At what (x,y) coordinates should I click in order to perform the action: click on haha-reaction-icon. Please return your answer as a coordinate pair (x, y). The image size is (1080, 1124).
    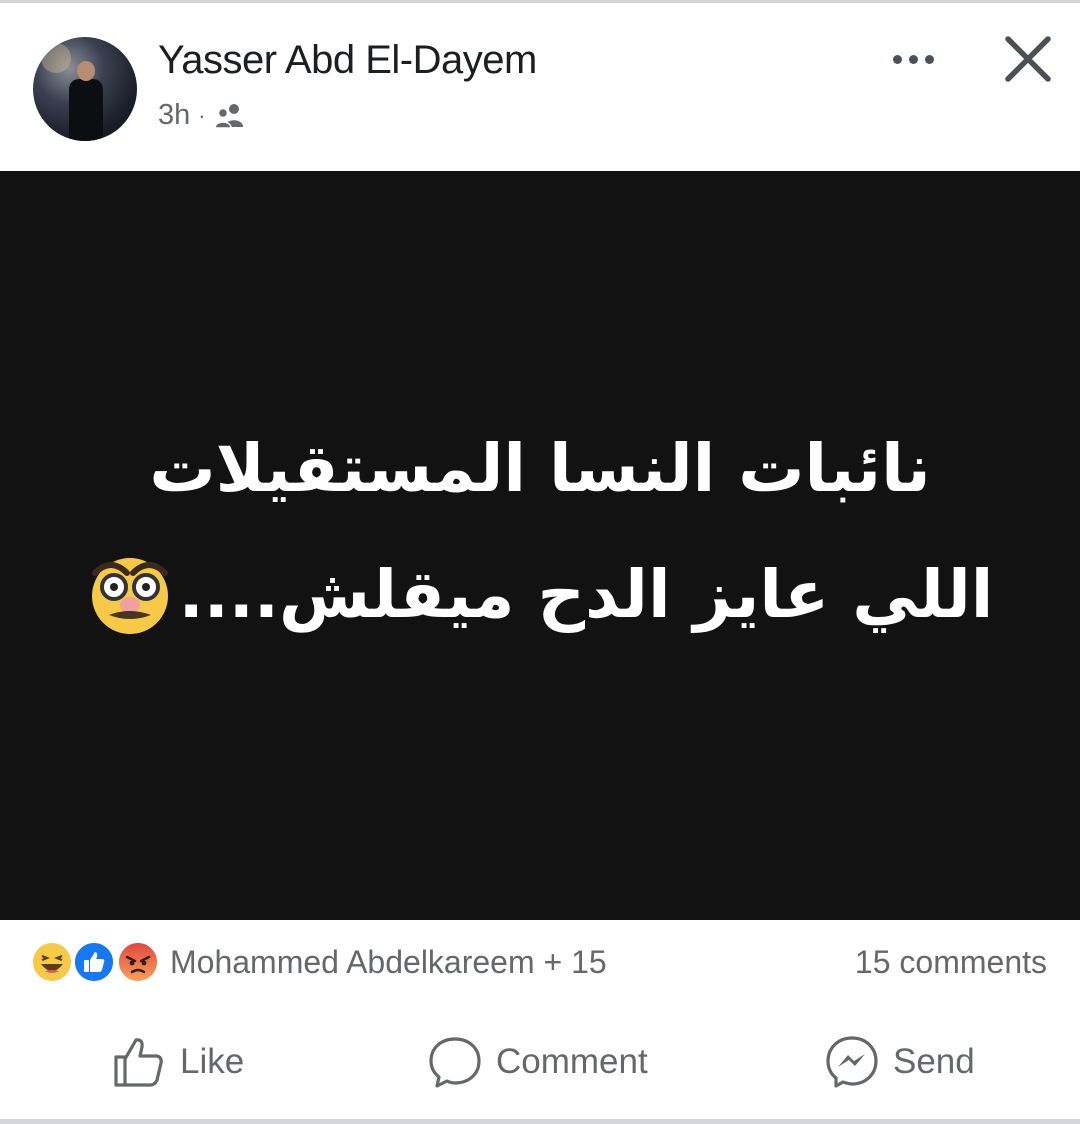
    Looking at the image, I should click on (52, 962).